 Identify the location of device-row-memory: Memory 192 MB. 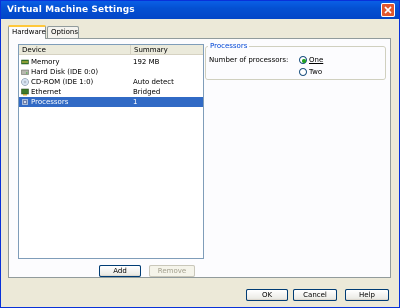
(111, 62).